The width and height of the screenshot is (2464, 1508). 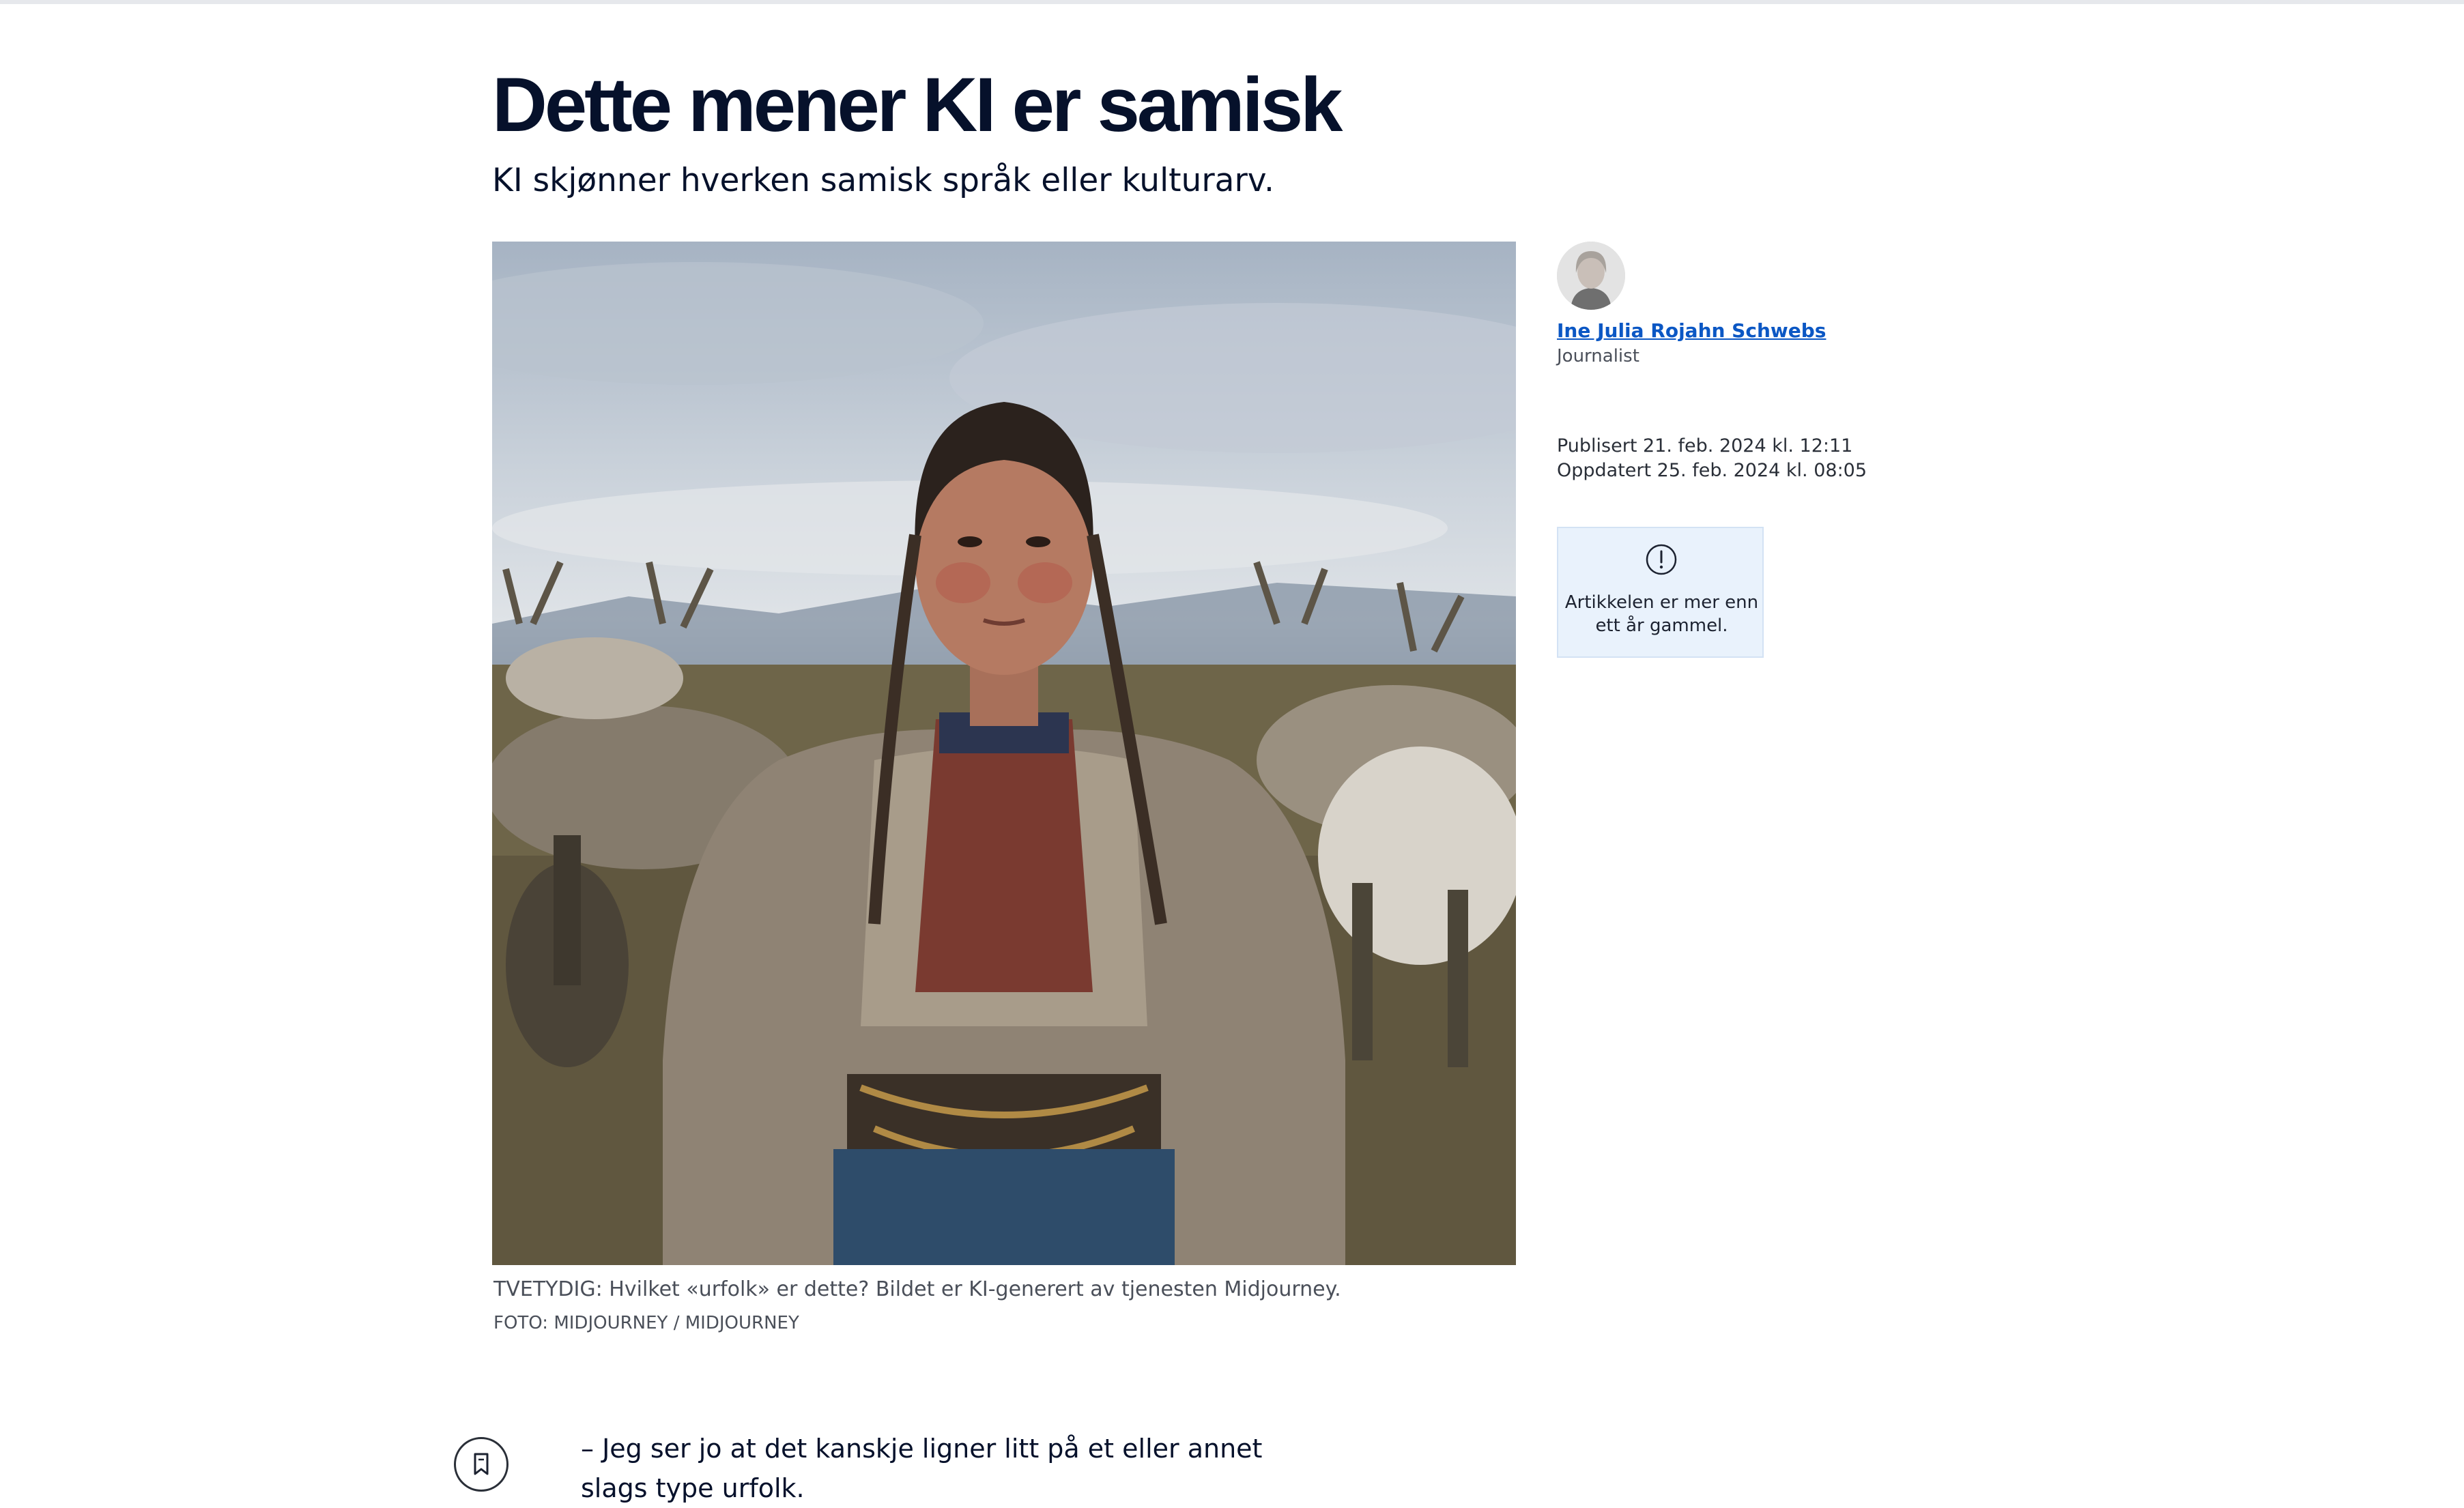 I want to click on updated-date: Oppdatert 25. feb. 2024 kl. 08:05, so click(x=1712, y=470).